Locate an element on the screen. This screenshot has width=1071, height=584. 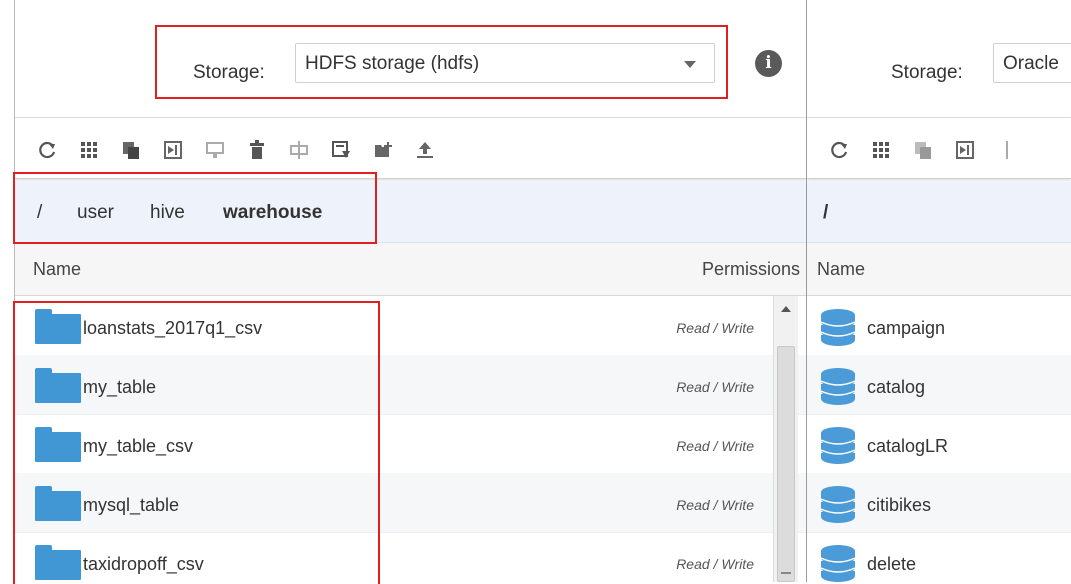
table-row: delete is located at coordinates (939, 557).